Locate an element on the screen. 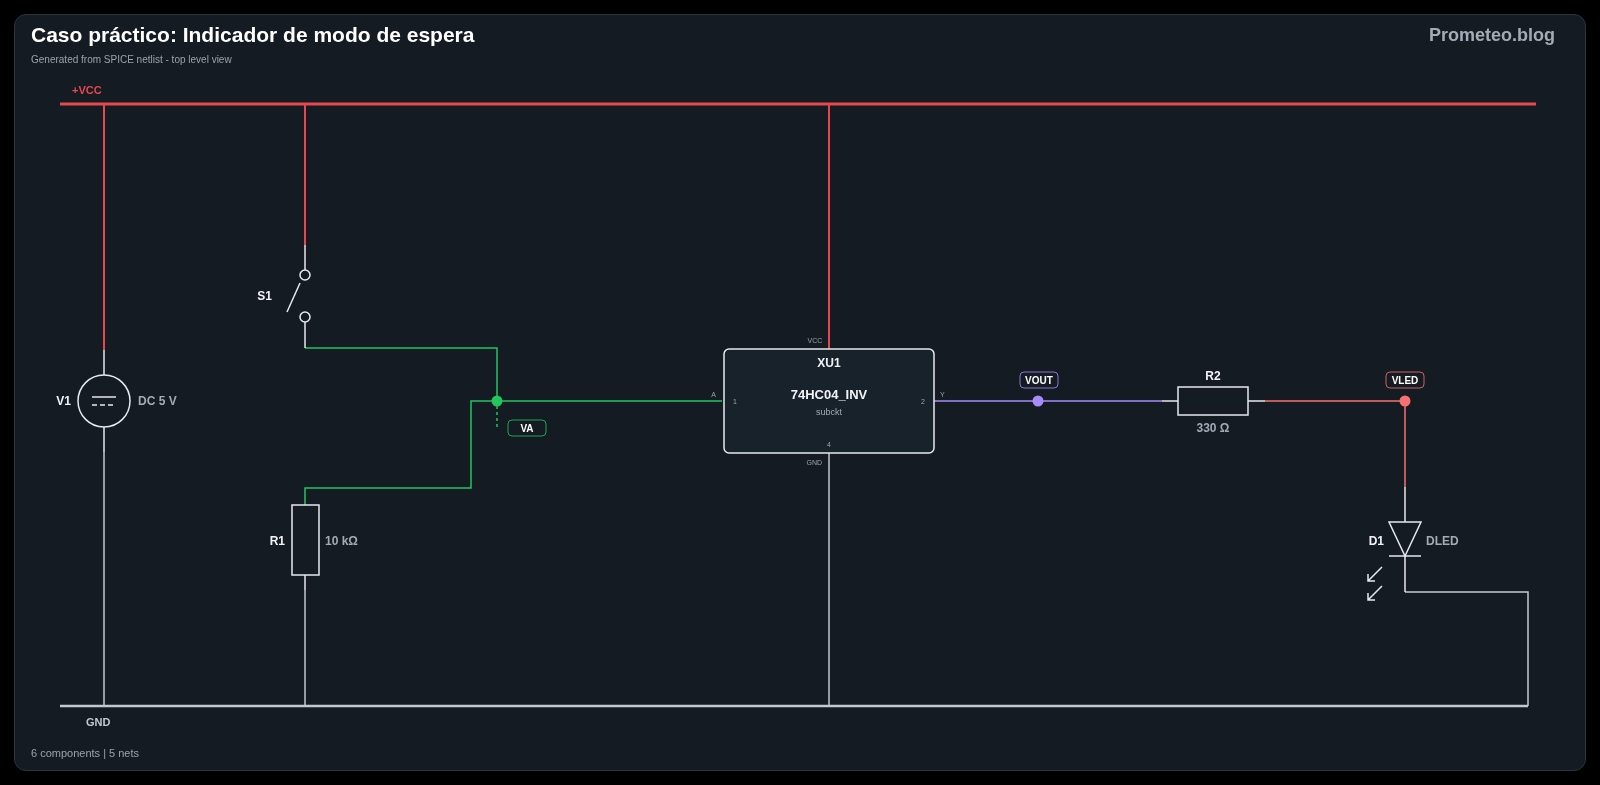  net-label: VA is located at coordinates (527, 428).